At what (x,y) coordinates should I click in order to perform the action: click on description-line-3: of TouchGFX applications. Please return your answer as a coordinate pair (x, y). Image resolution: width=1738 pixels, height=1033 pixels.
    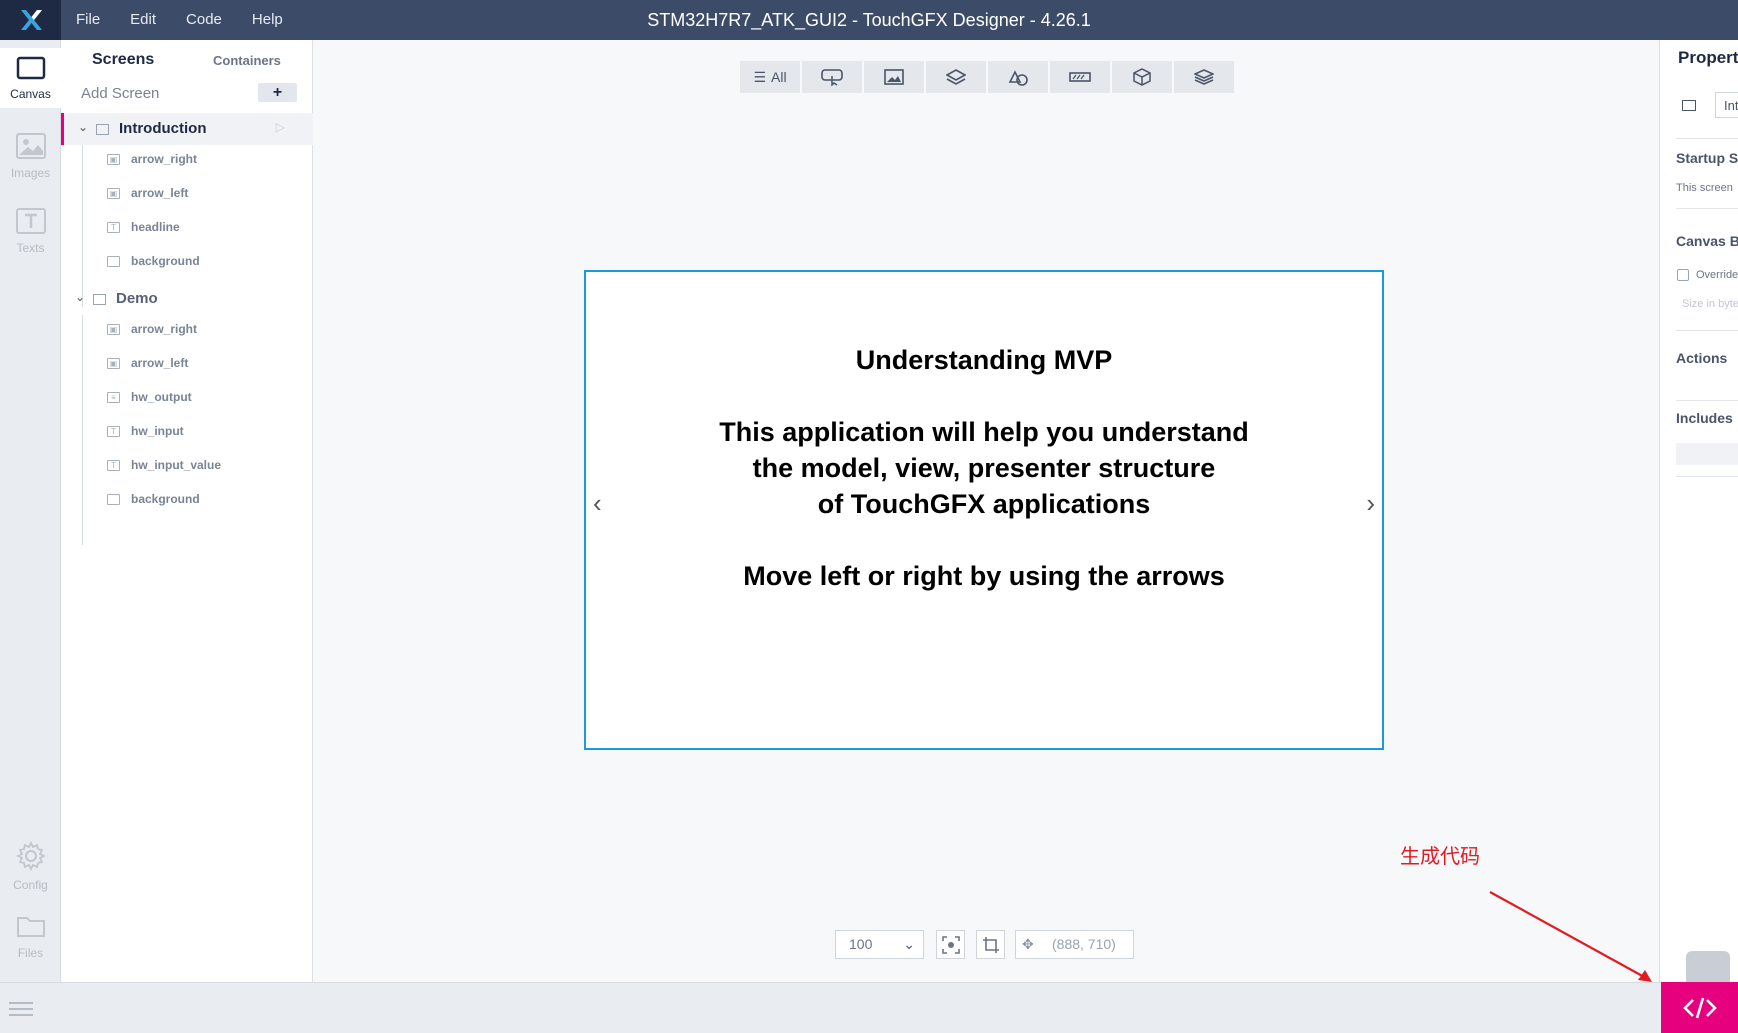
    Looking at the image, I should click on (984, 504).